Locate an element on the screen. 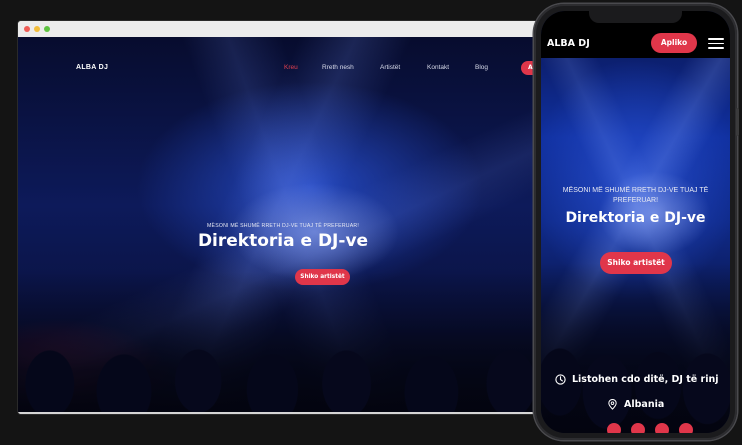 The height and width of the screenshot is (445, 742). nav-item-kontakt: Kontakt is located at coordinates (451, 67).